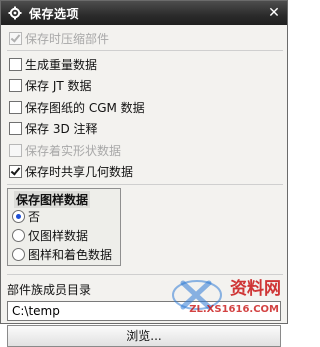  Describe the element at coordinates (61, 129) in the screenshot. I see `option-label: 保存 3D 注释` at that location.